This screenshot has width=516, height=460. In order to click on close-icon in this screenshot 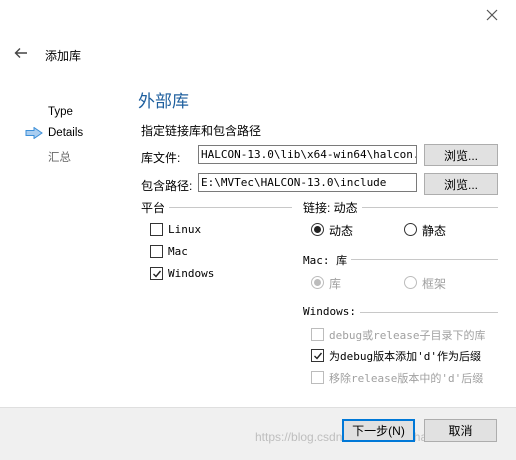, I will do `click(492, 15)`.